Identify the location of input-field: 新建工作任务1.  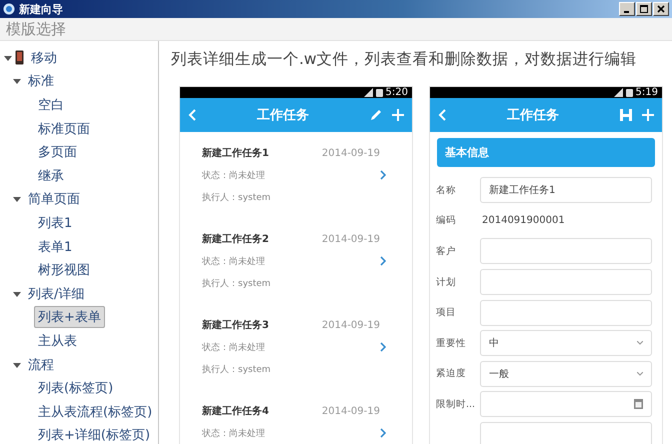
(566, 190).